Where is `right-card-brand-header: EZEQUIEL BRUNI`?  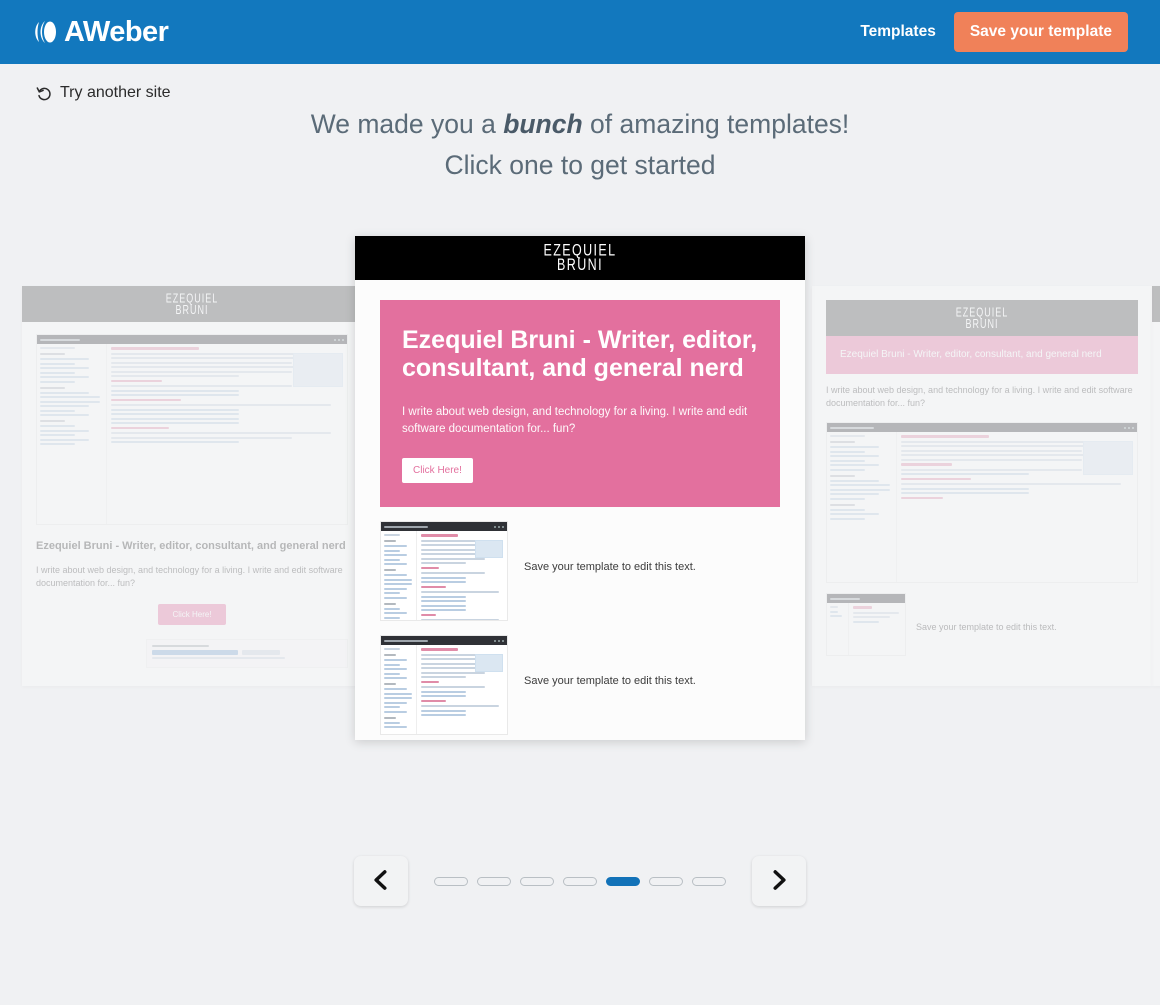 right-card-brand-header: EZEQUIEL BRUNI is located at coordinates (982, 318).